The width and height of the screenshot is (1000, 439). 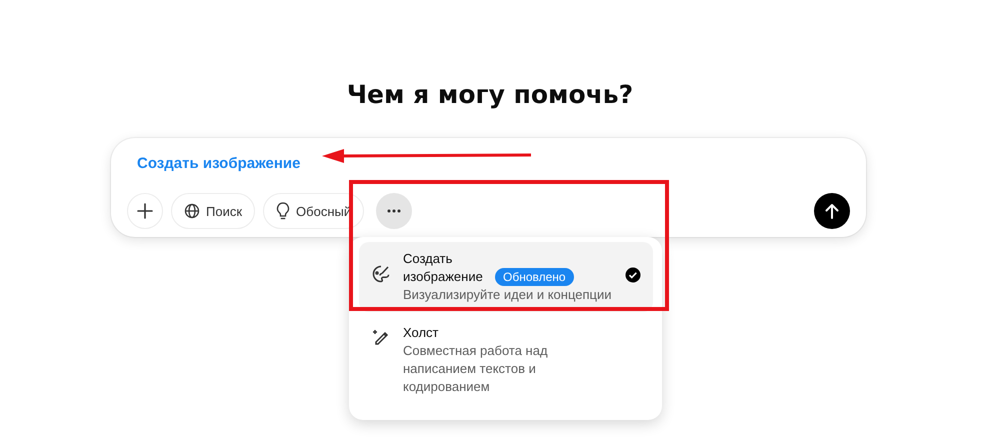 I want to click on menu-item-title: Холст, so click(x=421, y=333).